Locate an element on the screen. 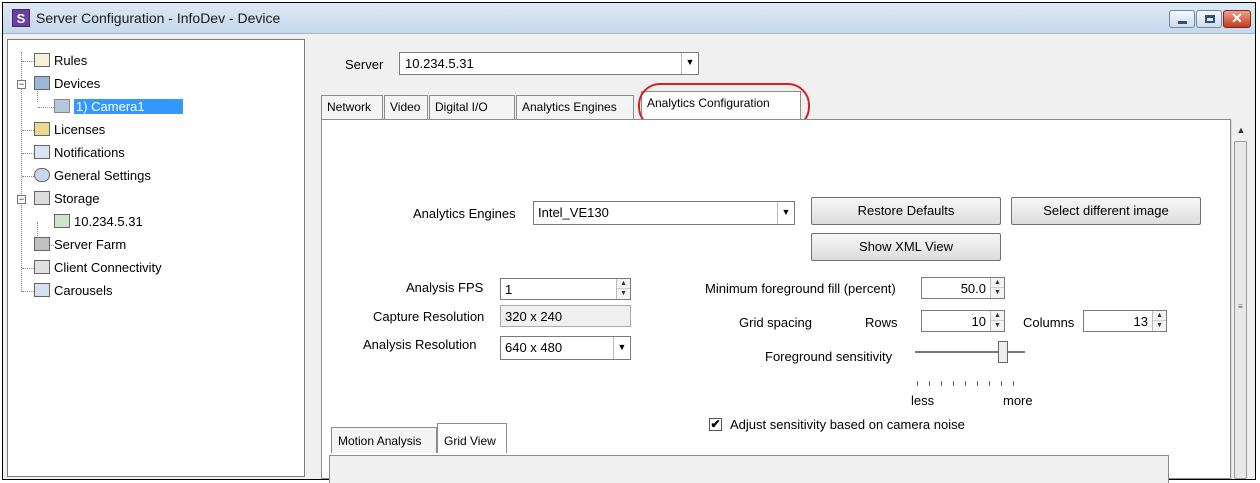 Image resolution: width=1260 pixels, height=483 pixels. tree-item-general-settings: General Settings is located at coordinates (92, 176).